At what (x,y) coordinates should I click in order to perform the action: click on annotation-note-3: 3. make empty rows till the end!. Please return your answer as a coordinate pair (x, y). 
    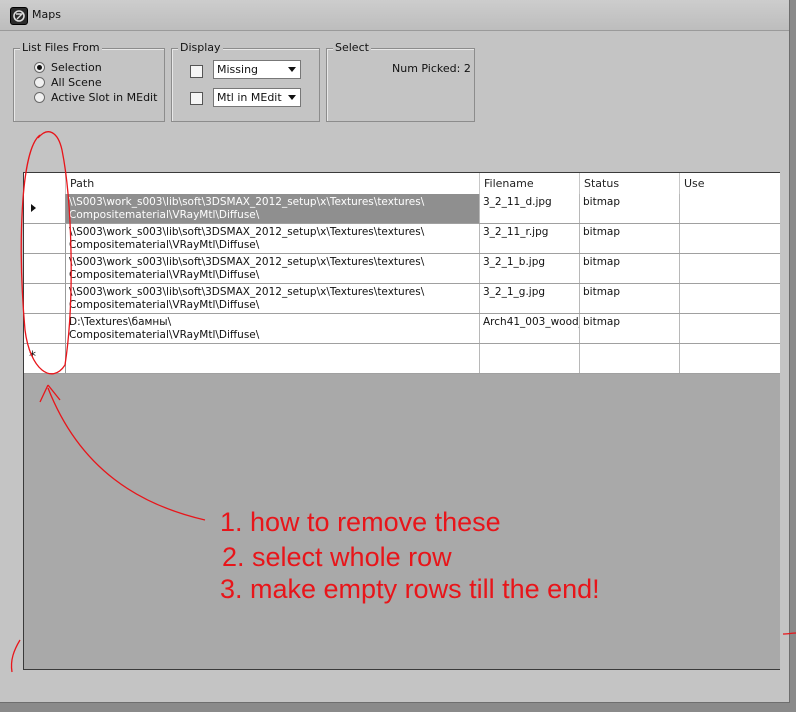
    Looking at the image, I should click on (410, 589).